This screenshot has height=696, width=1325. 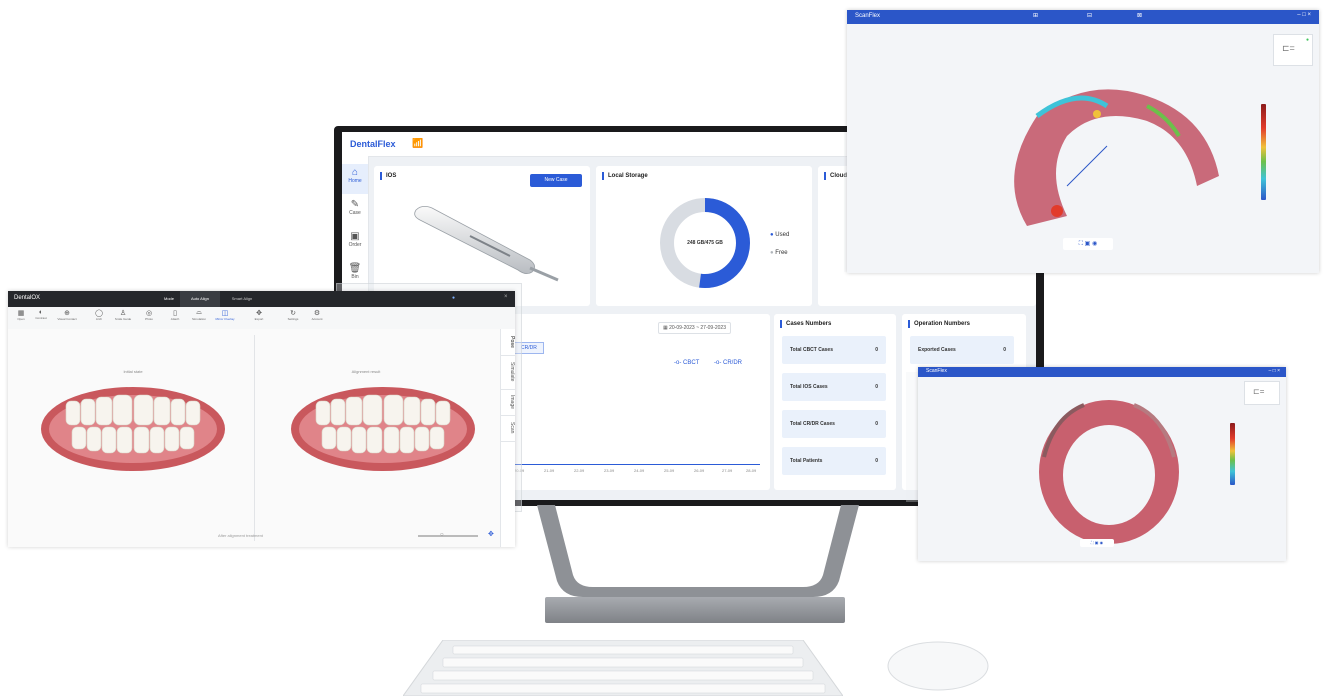 What do you see at coordinates (355, 268) in the screenshot?
I see `bin-icon: 🗑` at bounding box center [355, 268].